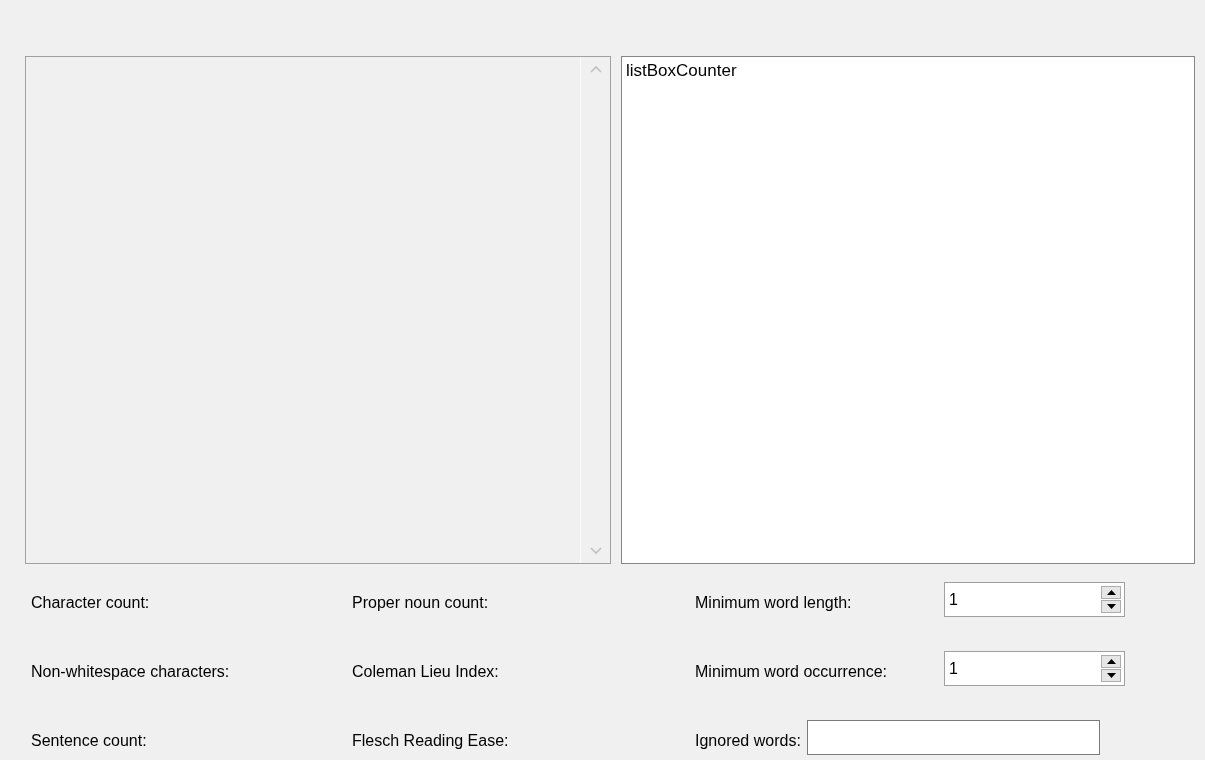 This screenshot has height=760, width=1205. What do you see at coordinates (908, 71) in the screenshot?
I see `list-item: listBoxCounter` at bounding box center [908, 71].